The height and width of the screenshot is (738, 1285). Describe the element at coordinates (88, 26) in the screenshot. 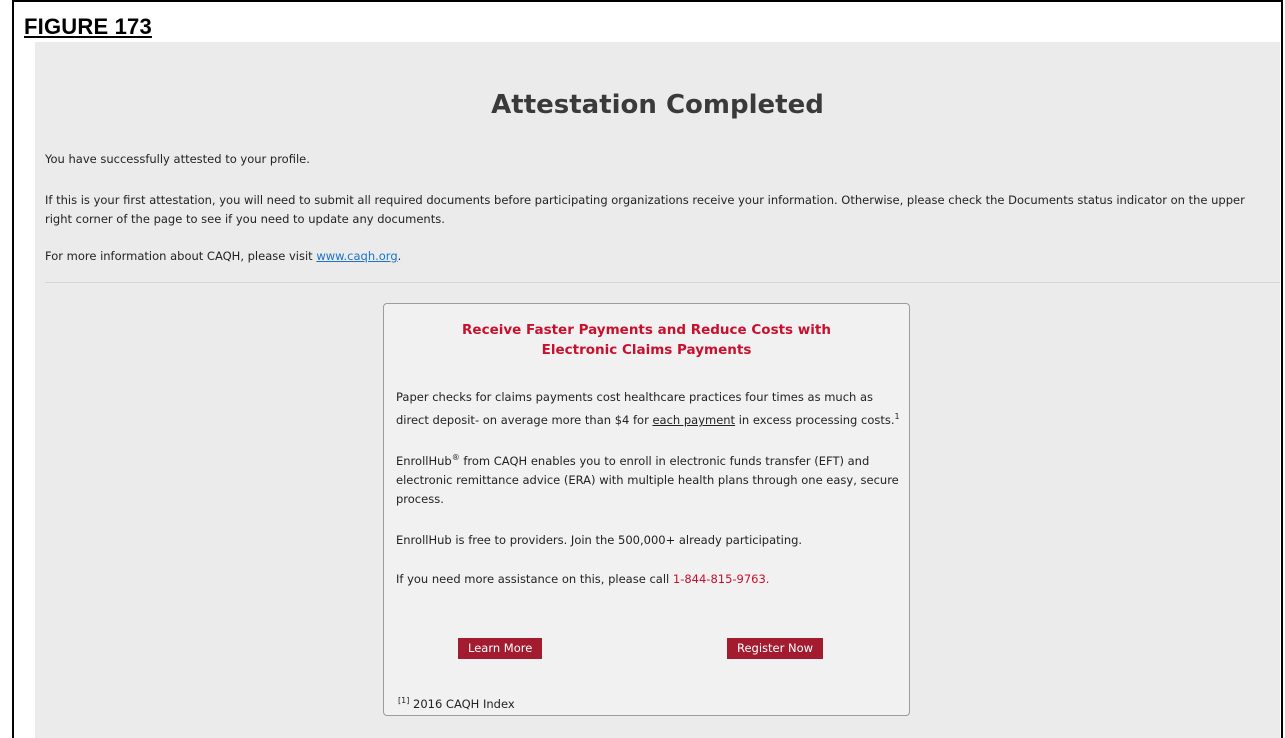

I see `figure-label: FIGURE 173` at that location.